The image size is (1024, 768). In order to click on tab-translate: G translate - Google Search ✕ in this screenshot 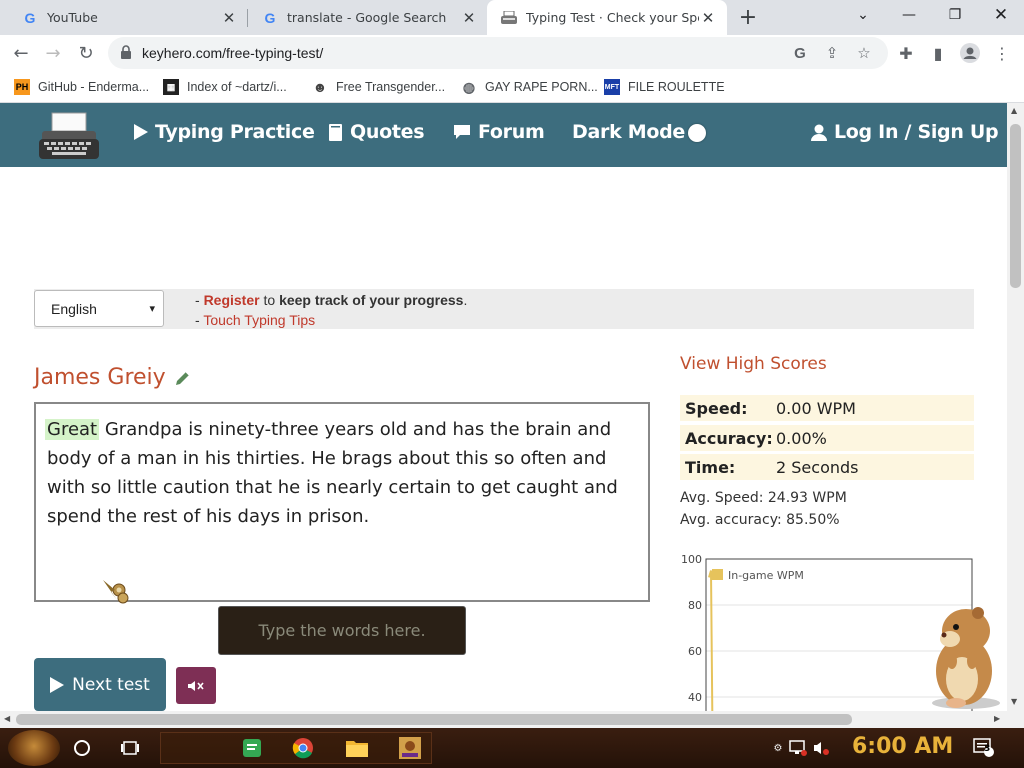, I will do `click(368, 17)`.